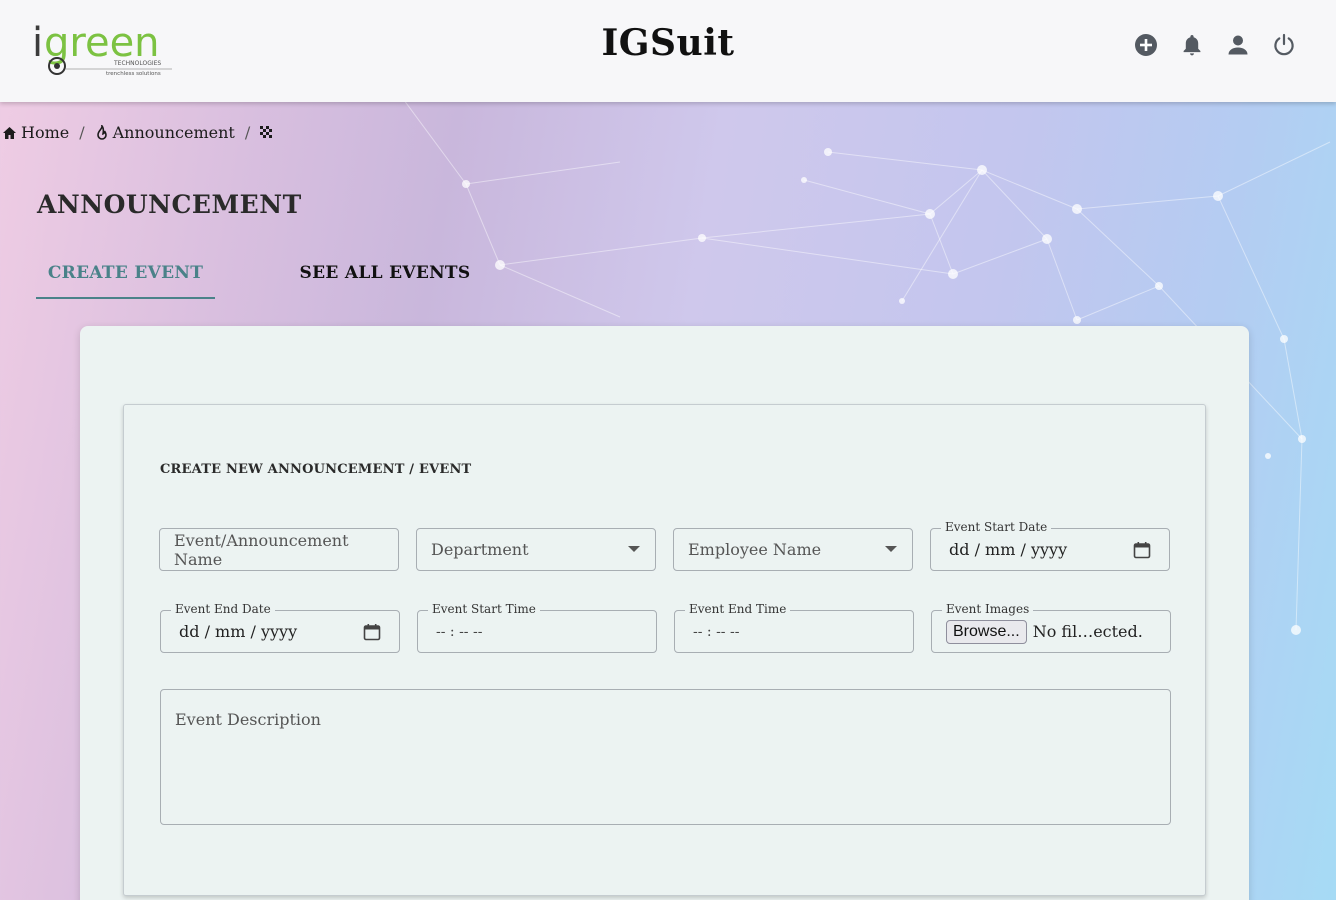 The height and width of the screenshot is (900, 1336). I want to click on tab-see-all-events: SEE ALL EVENTS, so click(385, 278).